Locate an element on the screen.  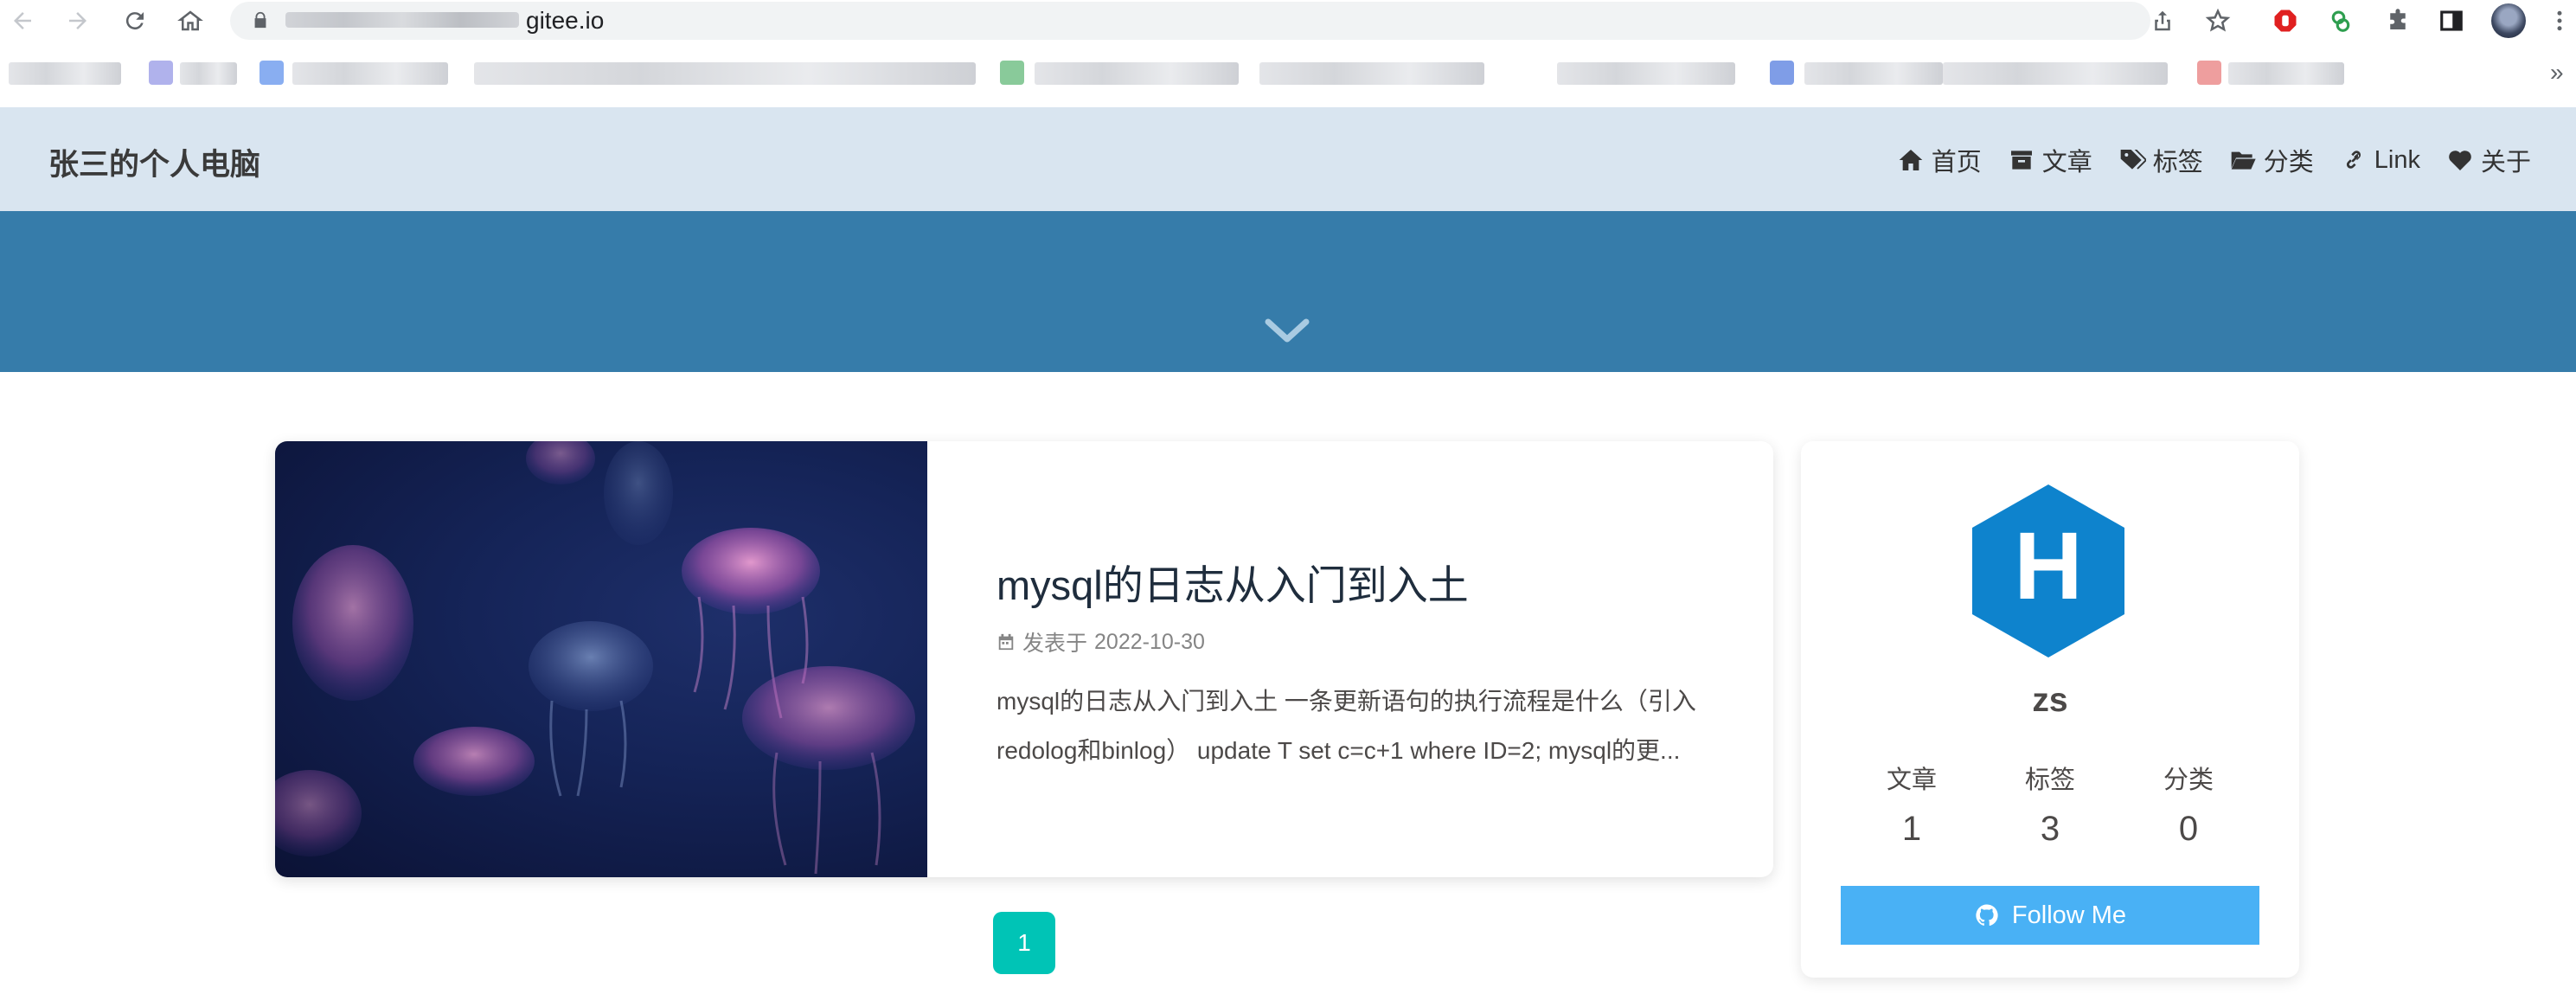
extension-logo-icon is located at coordinates (2340, 21).